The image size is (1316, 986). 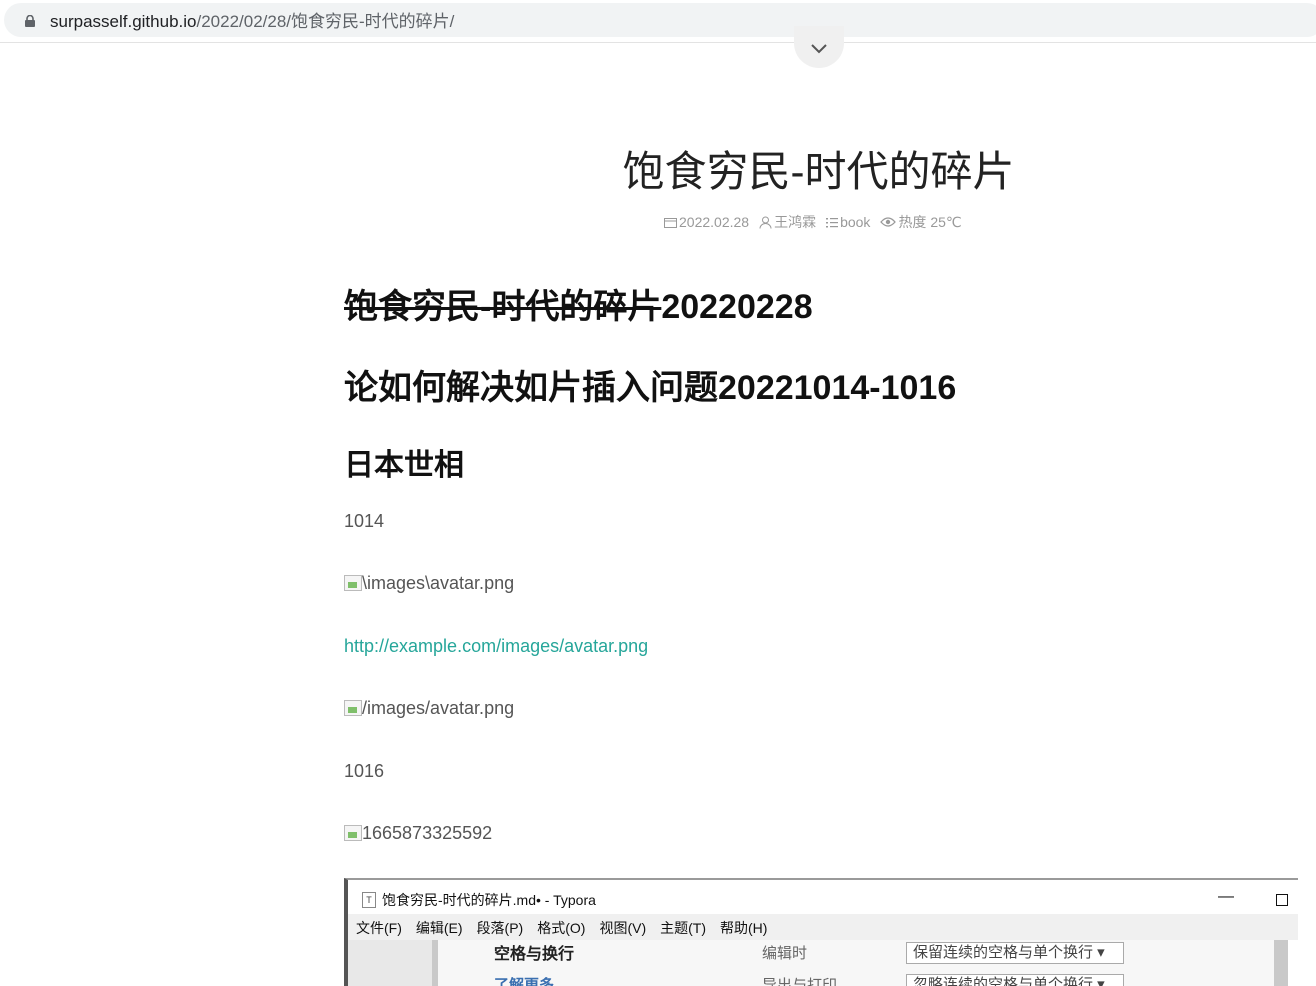 I want to click on avatar-link: http://example.com/images/avatar.png, so click(x=496, y=646).